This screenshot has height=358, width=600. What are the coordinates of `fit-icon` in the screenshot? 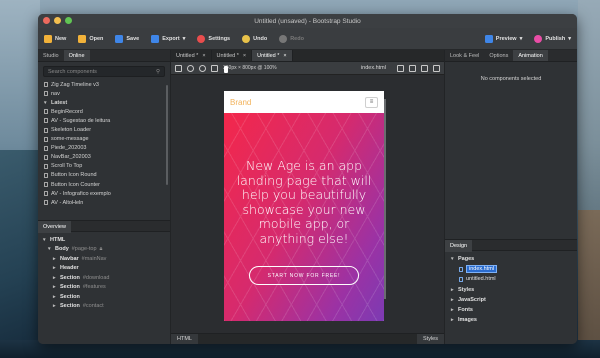 It's located at (178, 68).